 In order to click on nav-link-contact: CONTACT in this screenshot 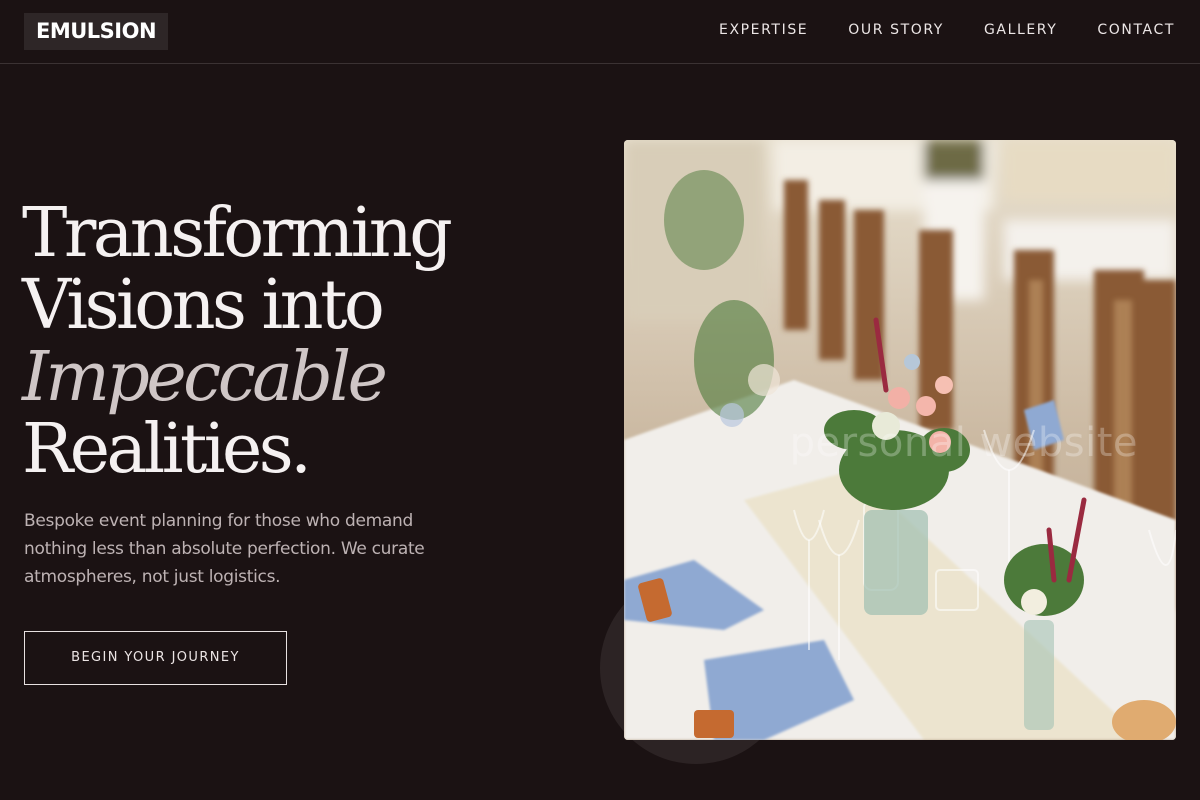, I will do `click(1136, 30)`.